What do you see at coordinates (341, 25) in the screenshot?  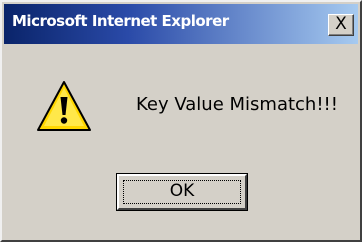 I see `close-button: X` at bounding box center [341, 25].